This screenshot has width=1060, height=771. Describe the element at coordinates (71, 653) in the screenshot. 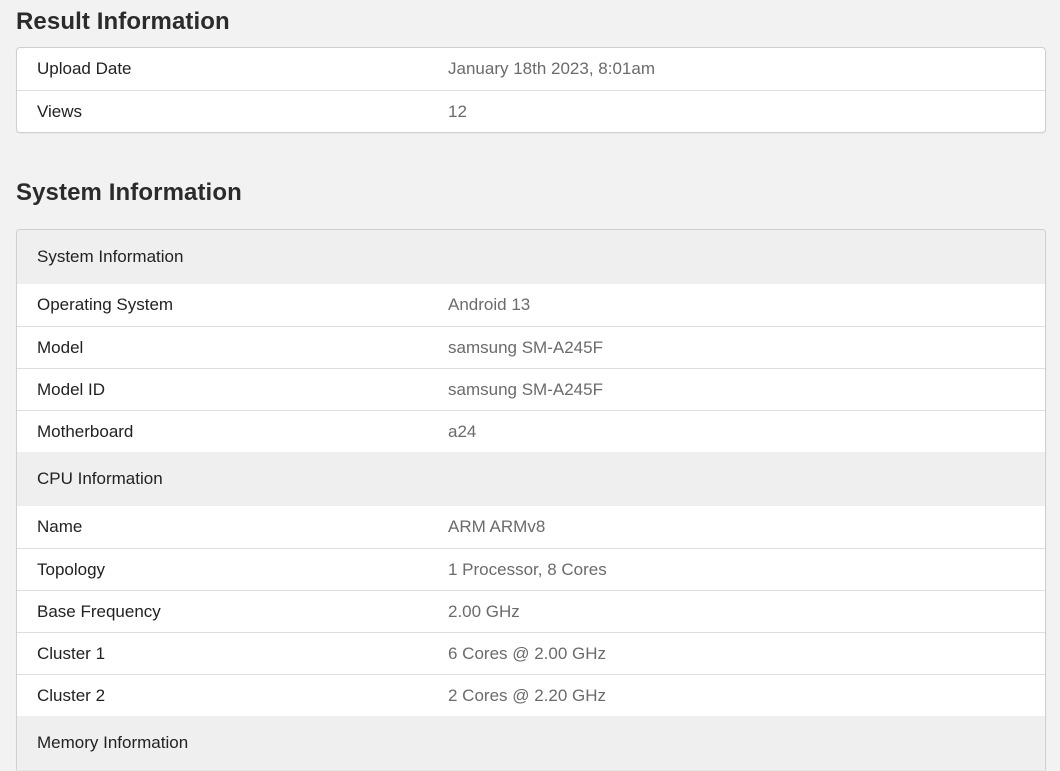

I see `row-label: Cluster 1` at that location.